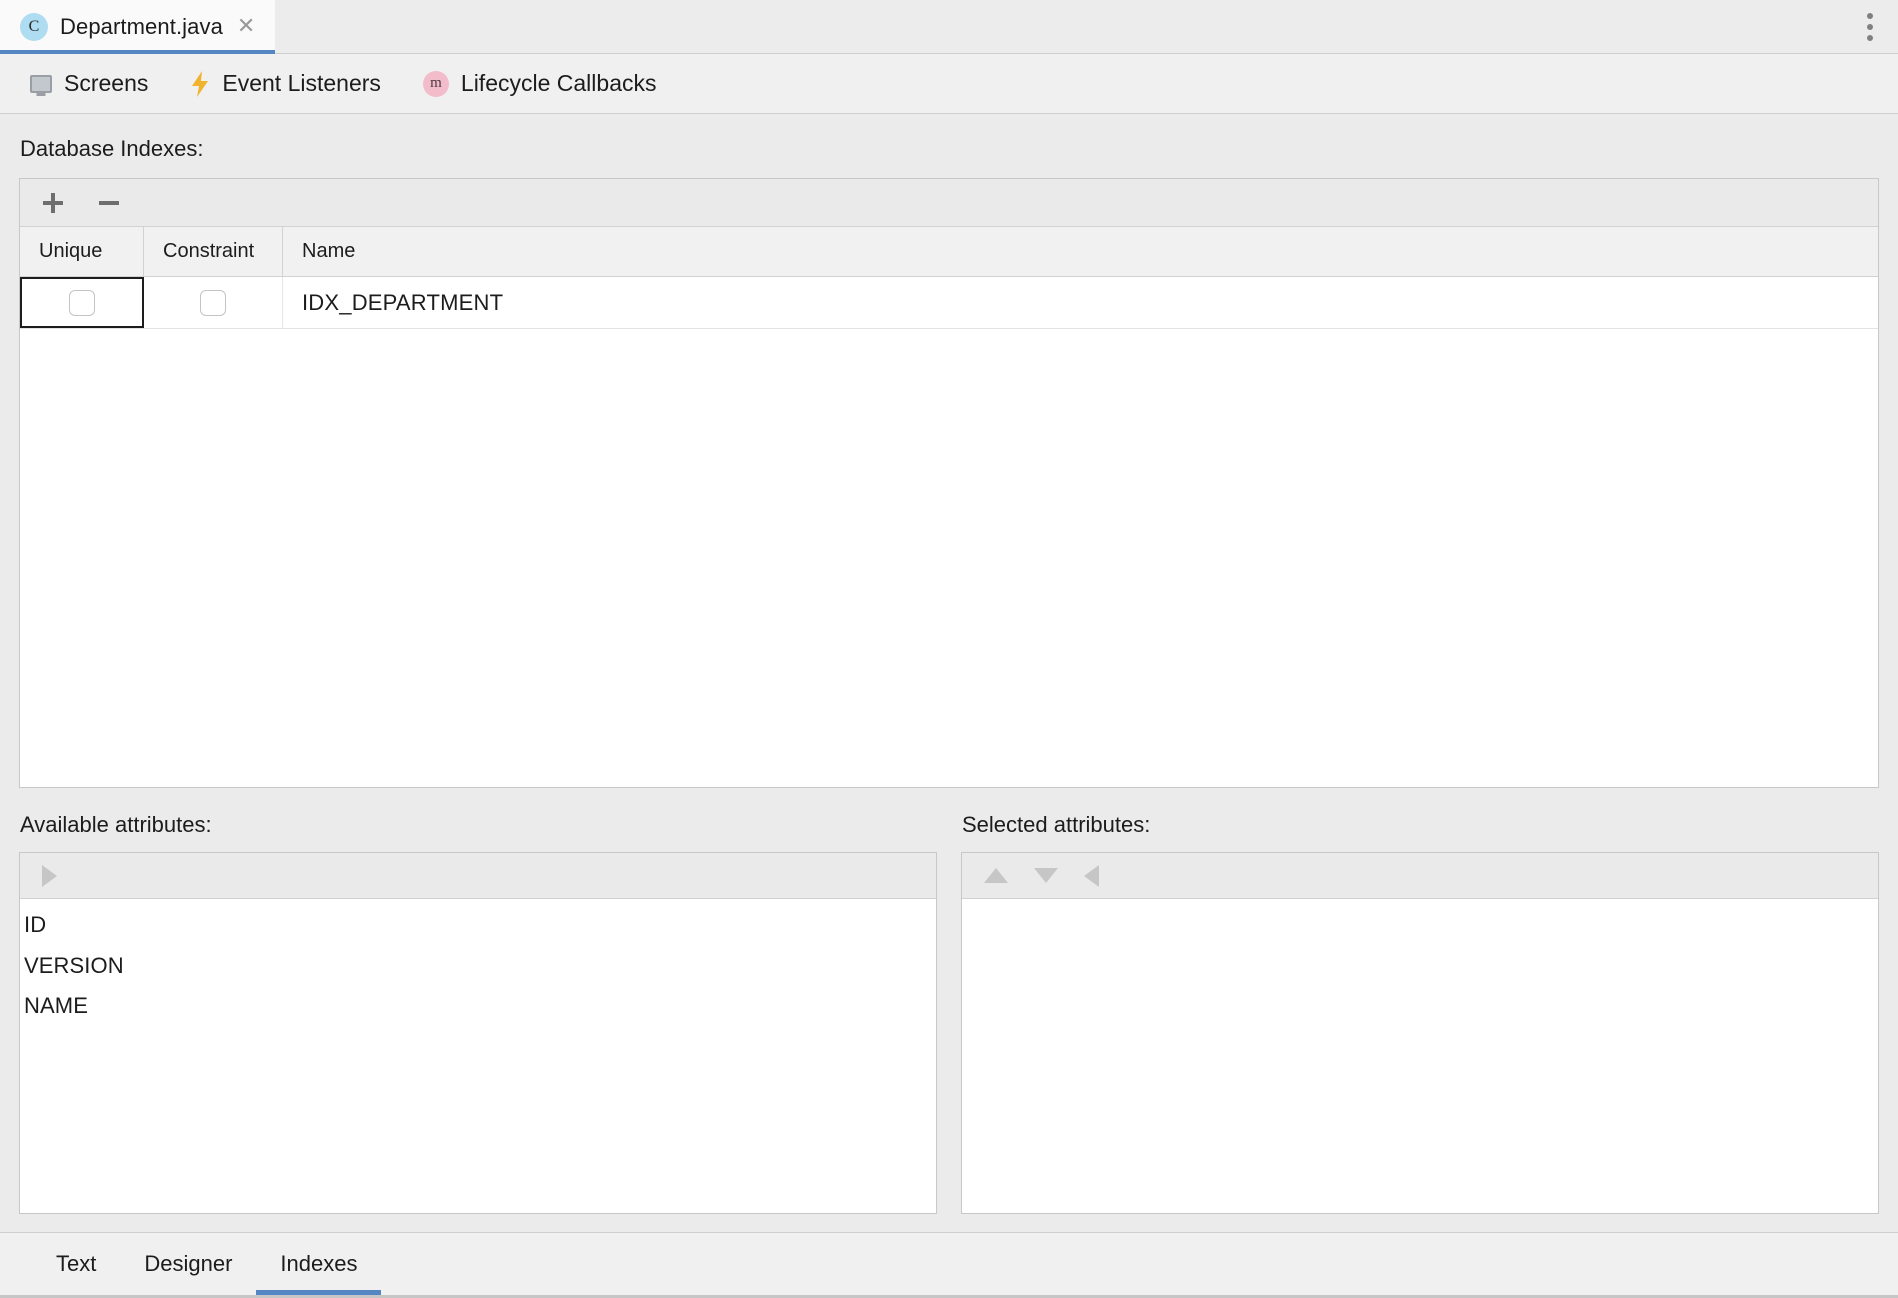  Describe the element at coordinates (76, 1264) in the screenshot. I see `tab-text: Text` at that location.